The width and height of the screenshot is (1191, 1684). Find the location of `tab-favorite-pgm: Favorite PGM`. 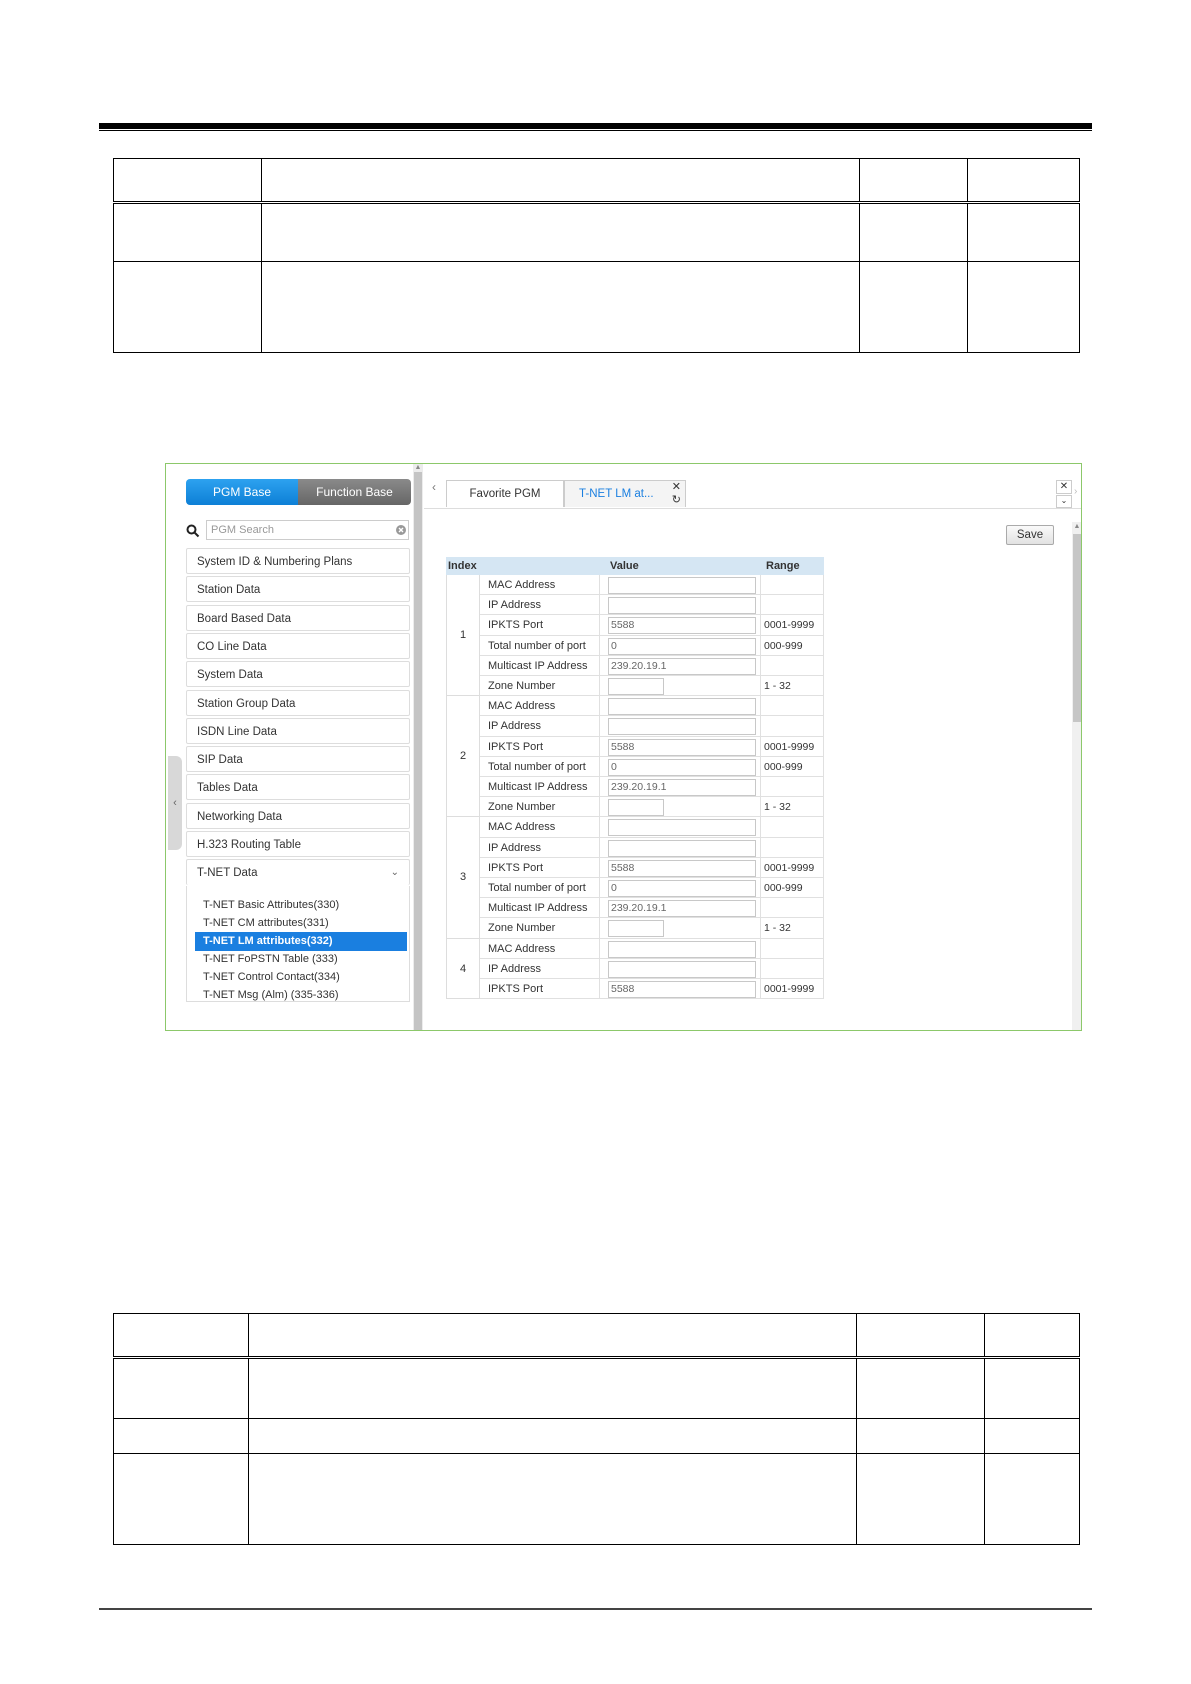

tab-favorite-pgm: Favorite PGM is located at coordinates (505, 493).